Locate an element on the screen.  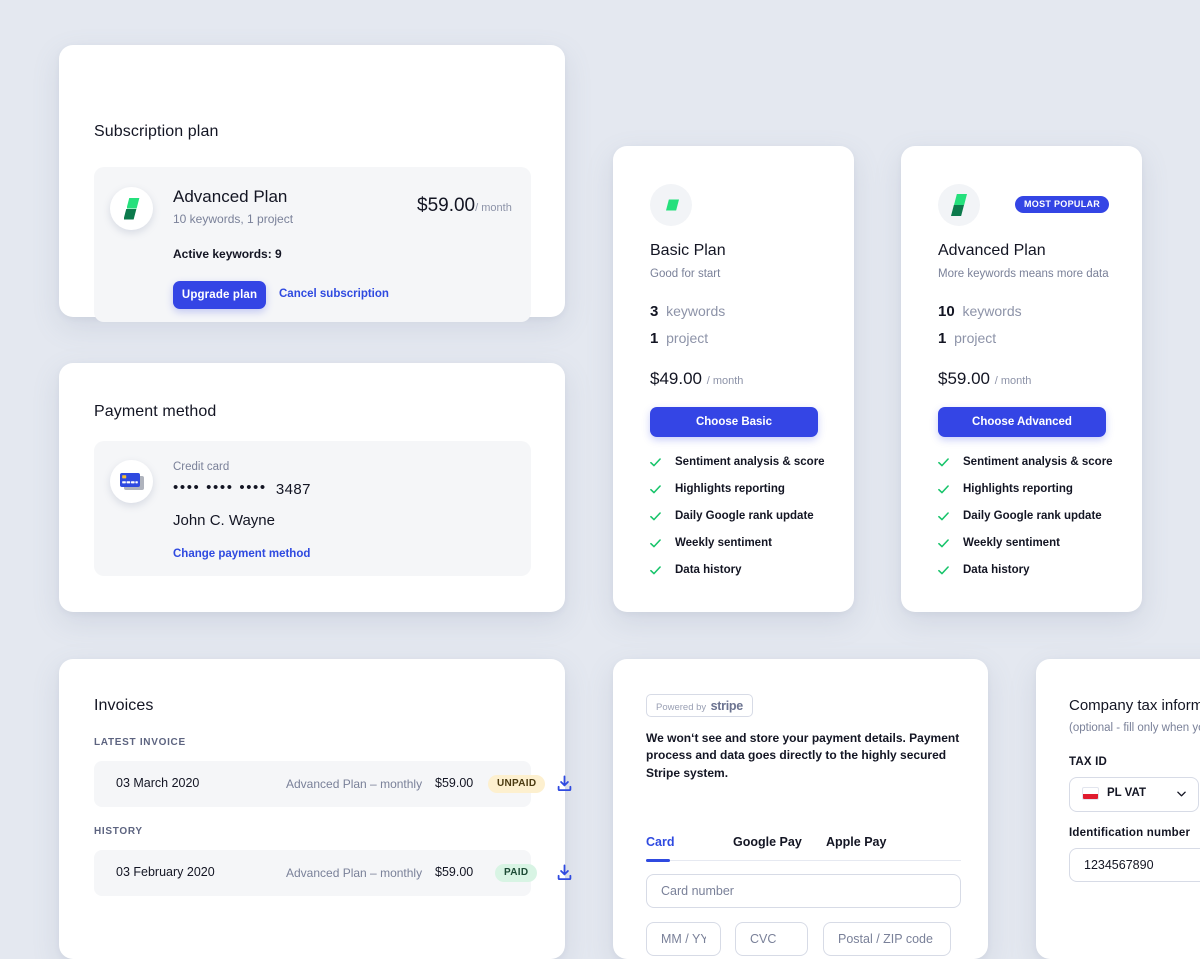
subscription-plan-title: Subscription plan is located at coordinates (156, 131).